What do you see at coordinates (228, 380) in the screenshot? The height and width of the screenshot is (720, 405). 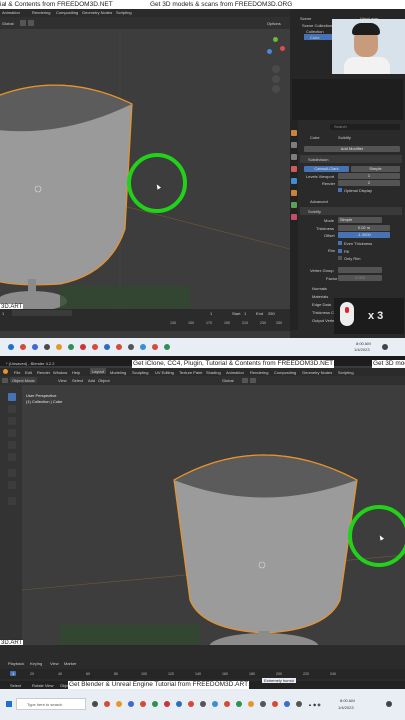 I see `transform-orientation: Global` at bounding box center [228, 380].